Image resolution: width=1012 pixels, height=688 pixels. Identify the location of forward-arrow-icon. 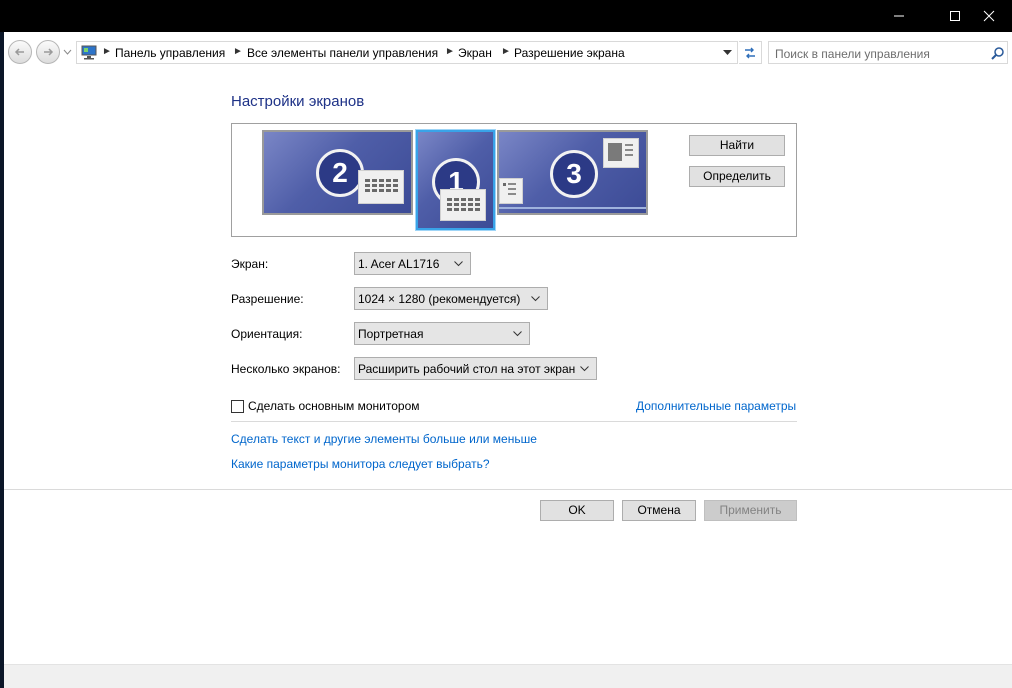
(49, 52).